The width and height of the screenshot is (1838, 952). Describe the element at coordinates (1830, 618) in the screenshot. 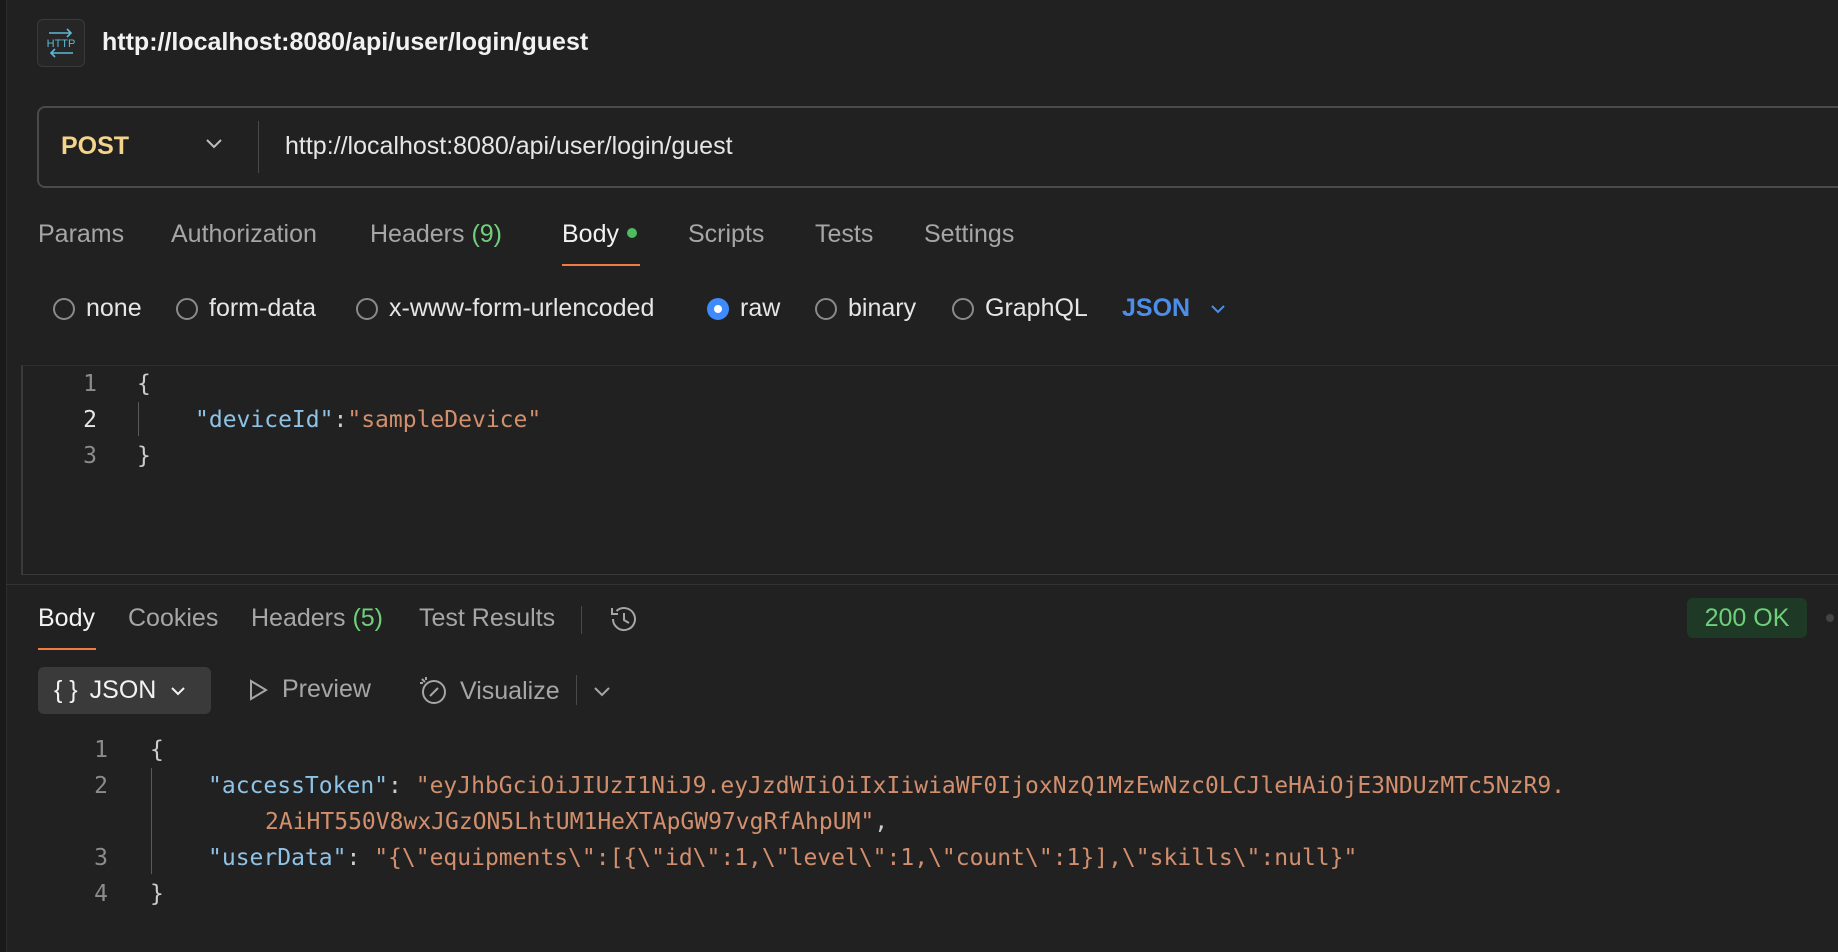

I see `more-dot` at that location.